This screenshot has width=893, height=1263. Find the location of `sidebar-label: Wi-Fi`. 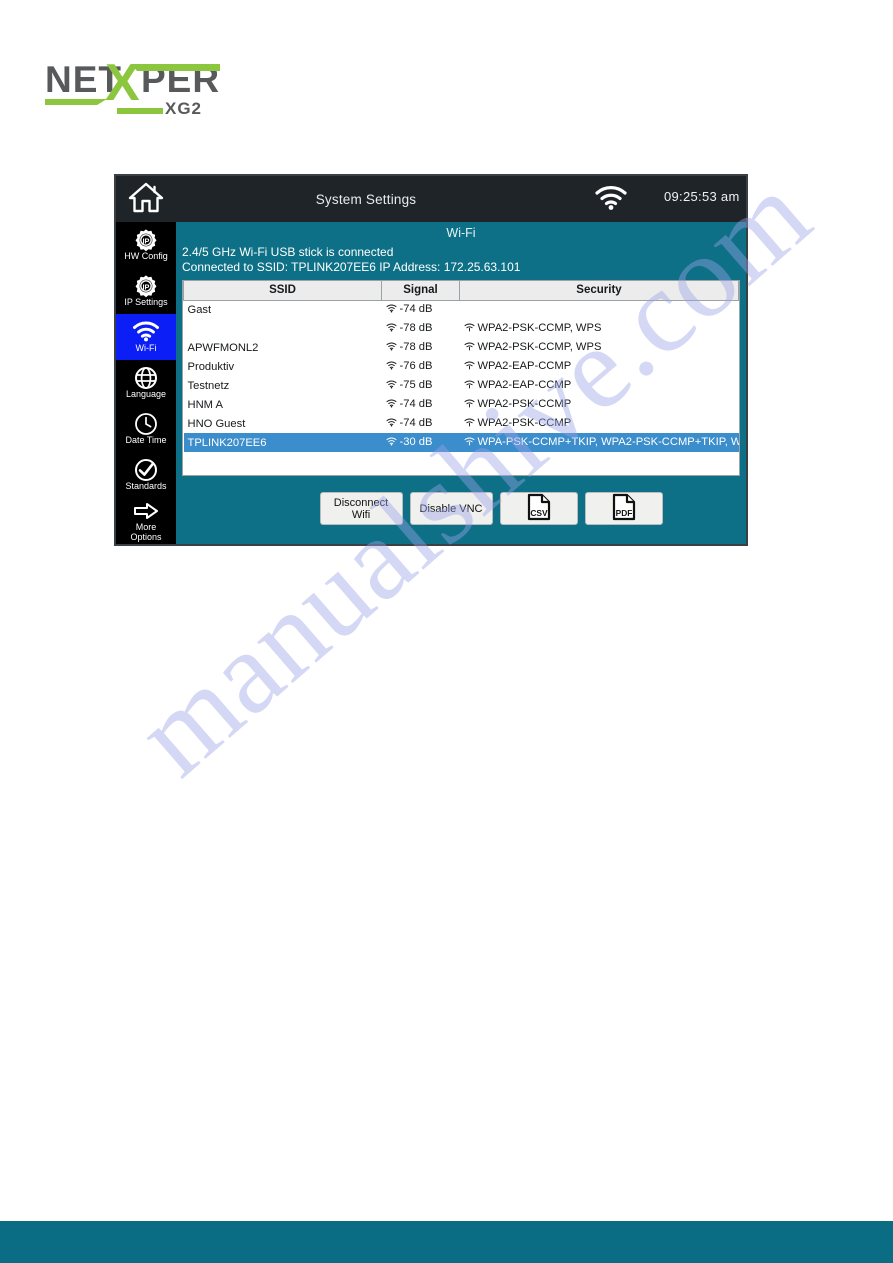

sidebar-label: Wi-Fi is located at coordinates (146, 347).